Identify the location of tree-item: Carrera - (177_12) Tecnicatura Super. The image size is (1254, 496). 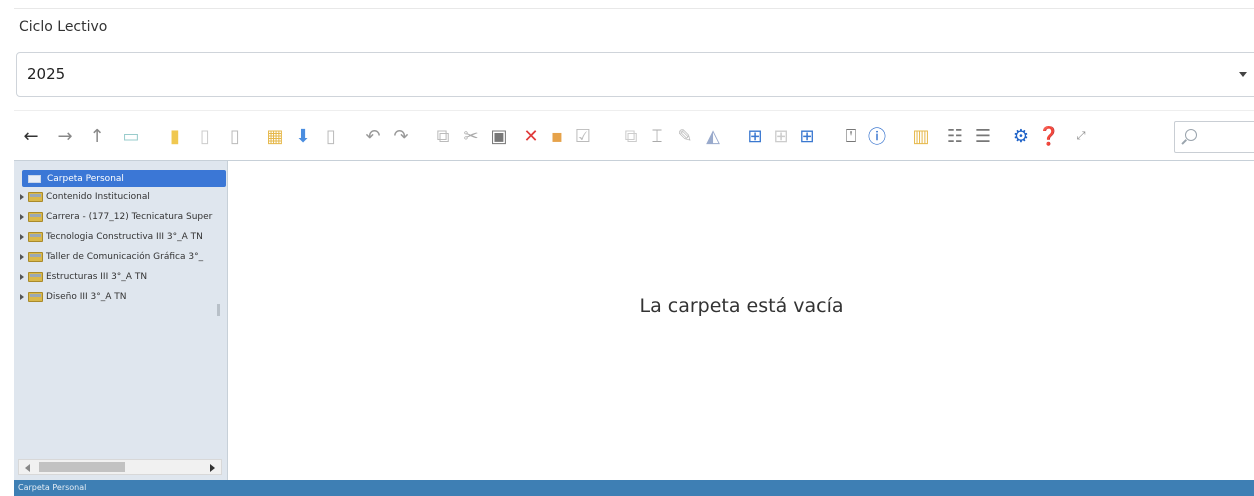
(123, 216).